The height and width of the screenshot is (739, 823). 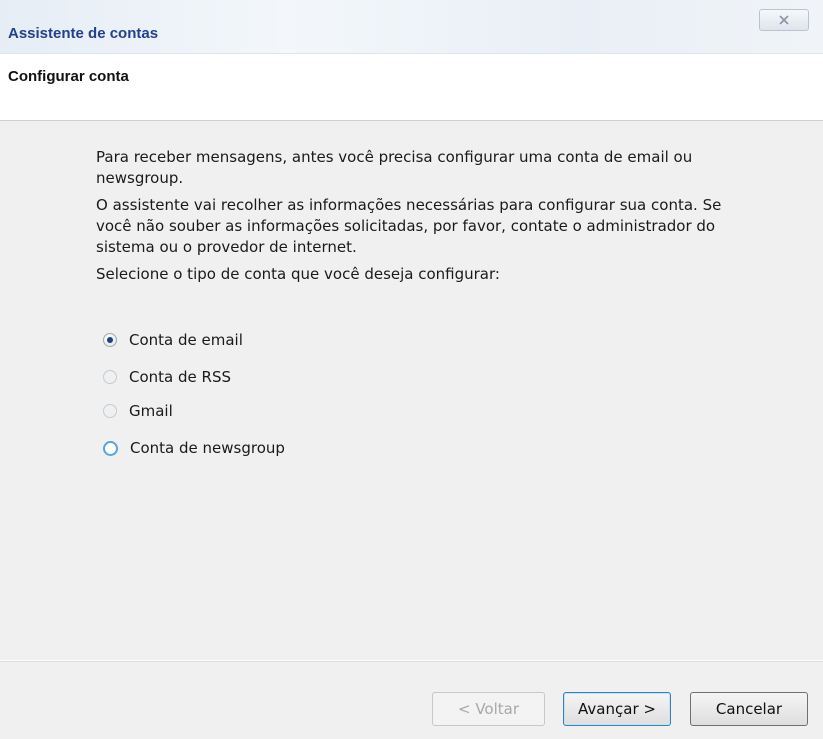 I want to click on radio-option-gmail: Gmail, so click(x=138, y=411).